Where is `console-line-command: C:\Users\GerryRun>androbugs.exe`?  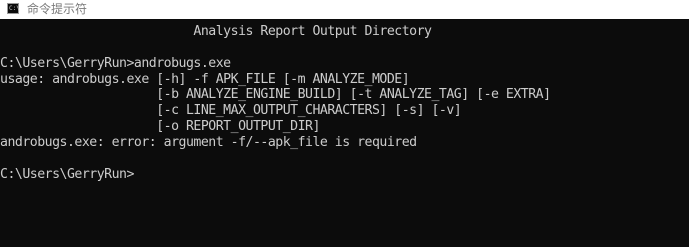 console-line-command: C:\Users\GerryRun>androbugs.exe is located at coordinates (115, 63).